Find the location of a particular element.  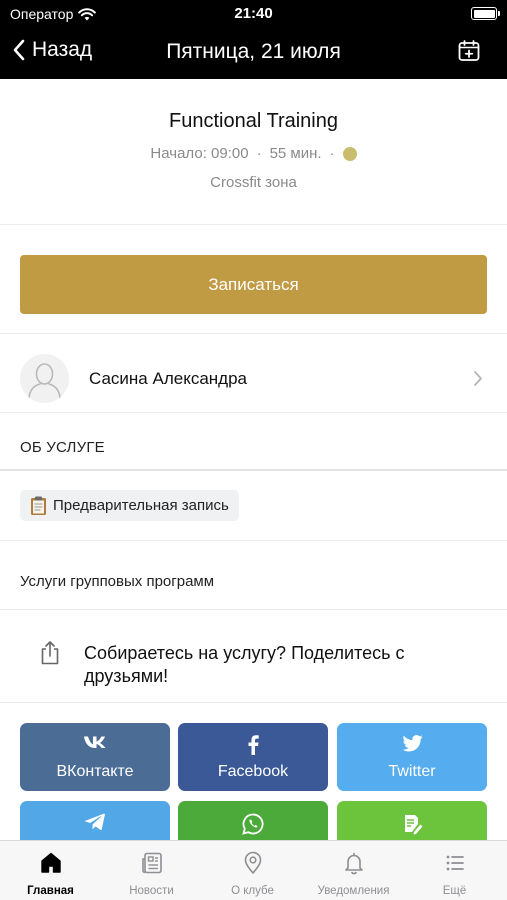

tab-about-club: О клубе is located at coordinates (252, 870).